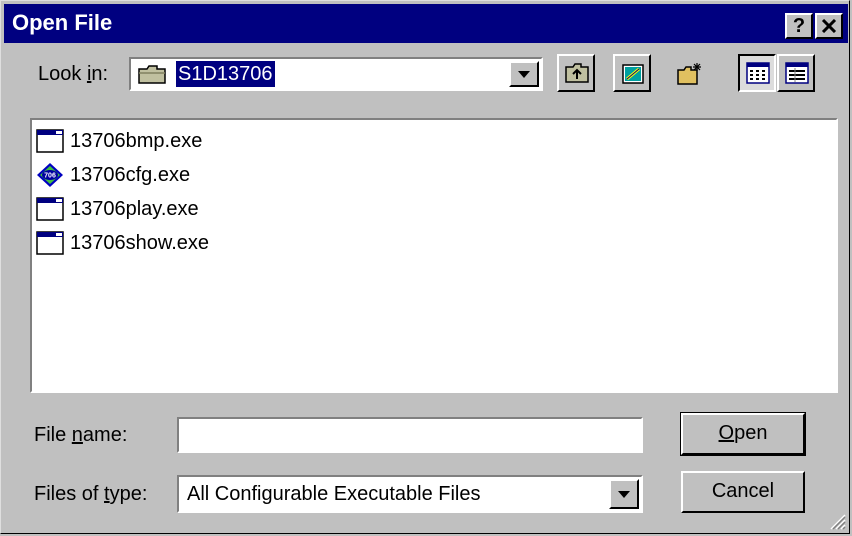  What do you see at coordinates (91, 494) in the screenshot?
I see `file-type-label: Files of type:` at bounding box center [91, 494].